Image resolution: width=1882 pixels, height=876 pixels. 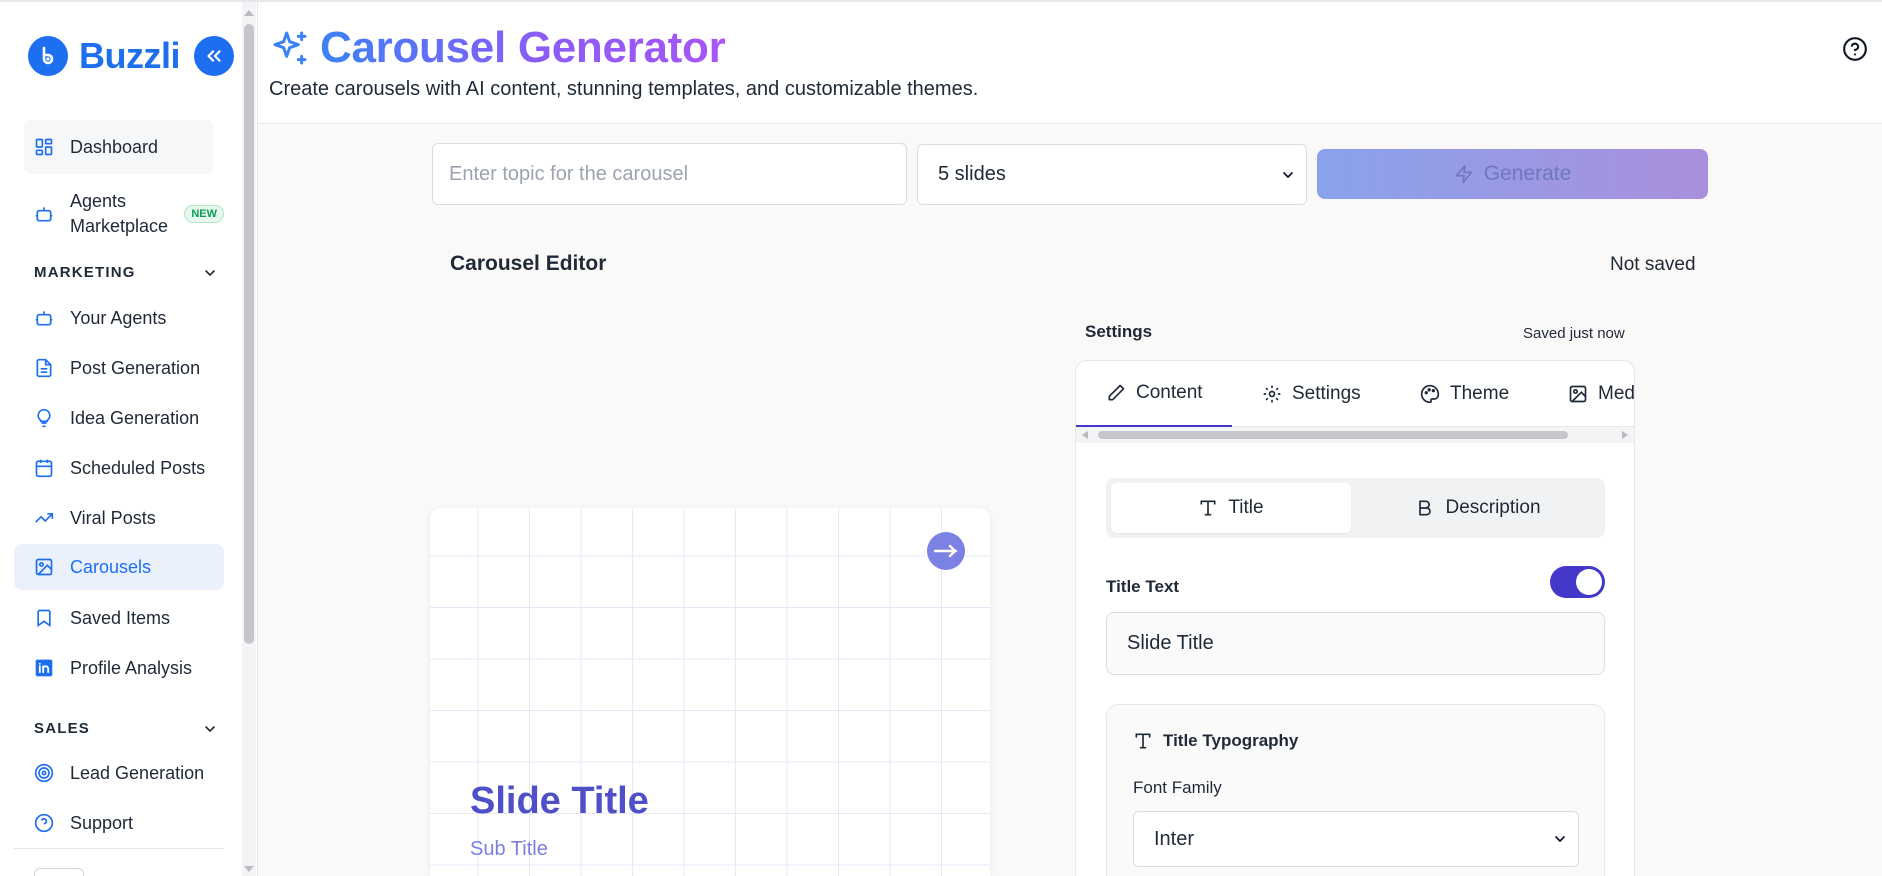 I want to click on tab-label: Theme, so click(x=1480, y=393).